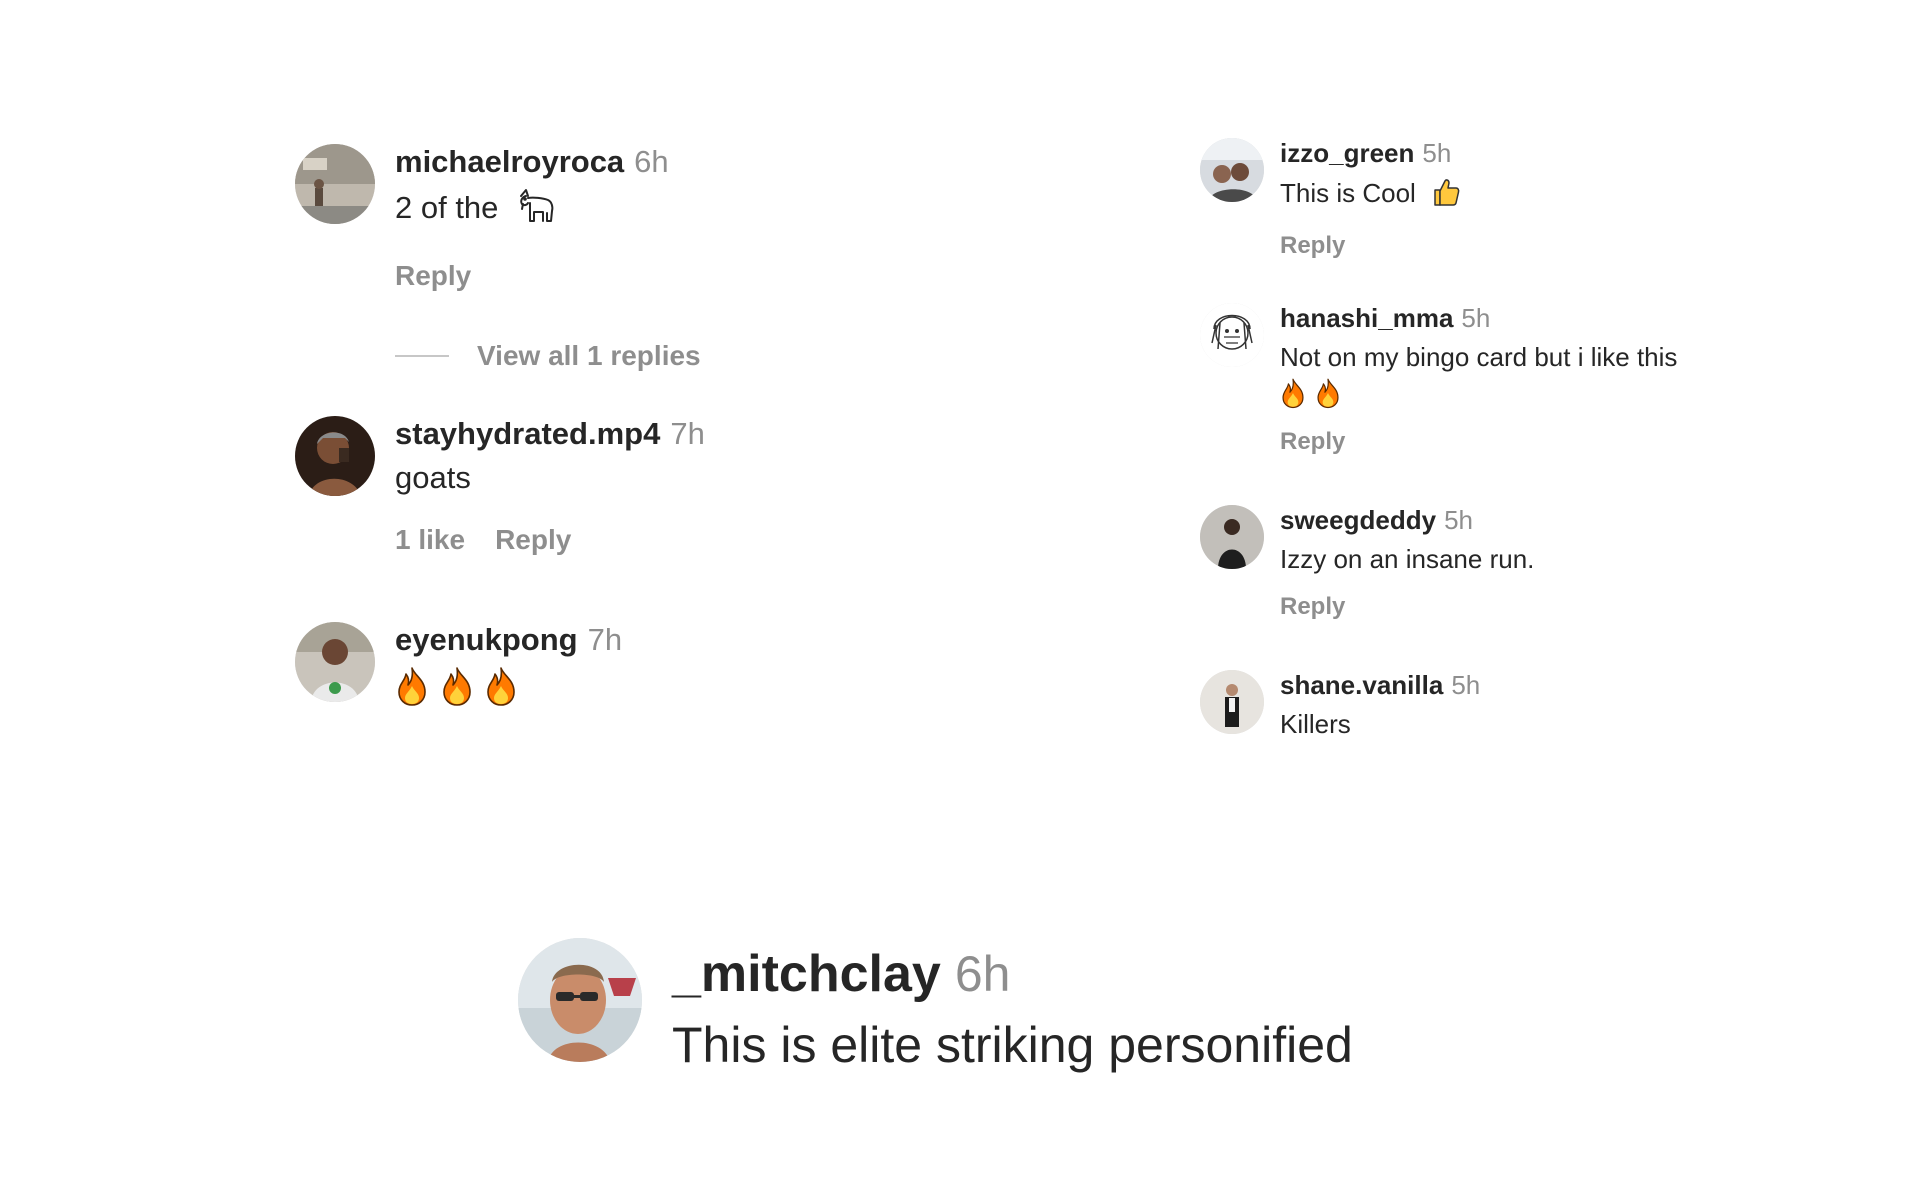 Image resolution: width=1920 pixels, height=1200 pixels. I want to click on likes-count: 1 like, so click(430, 540).